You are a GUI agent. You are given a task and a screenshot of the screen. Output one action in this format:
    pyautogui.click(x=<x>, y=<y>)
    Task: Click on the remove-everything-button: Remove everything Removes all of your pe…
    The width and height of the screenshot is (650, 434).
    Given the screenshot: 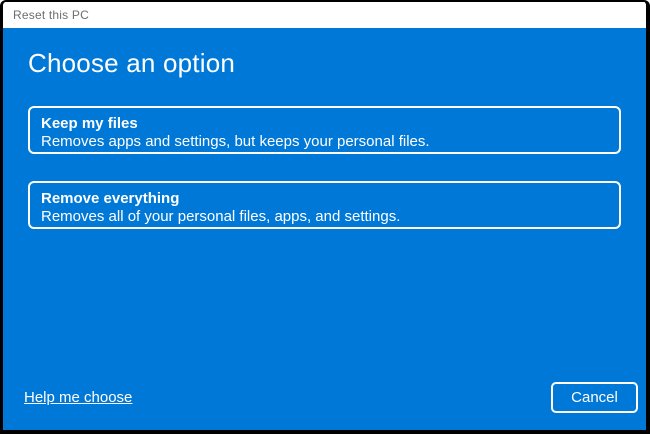 What is the action you would take?
    pyautogui.click(x=324, y=205)
    